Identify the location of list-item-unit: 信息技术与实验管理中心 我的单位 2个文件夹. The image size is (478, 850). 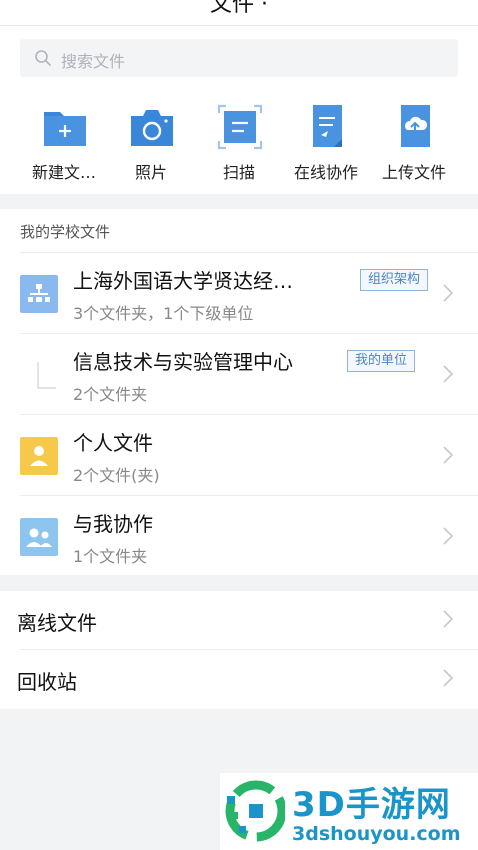
(239, 374).